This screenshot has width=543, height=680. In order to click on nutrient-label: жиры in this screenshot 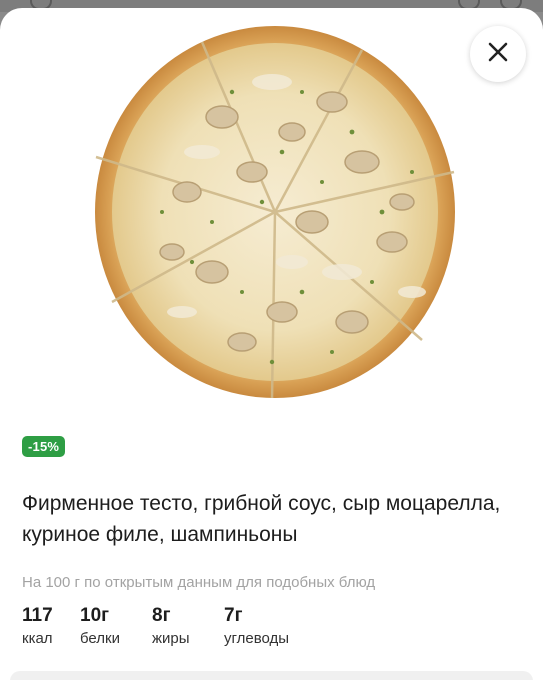, I will do `click(171, 638)`.